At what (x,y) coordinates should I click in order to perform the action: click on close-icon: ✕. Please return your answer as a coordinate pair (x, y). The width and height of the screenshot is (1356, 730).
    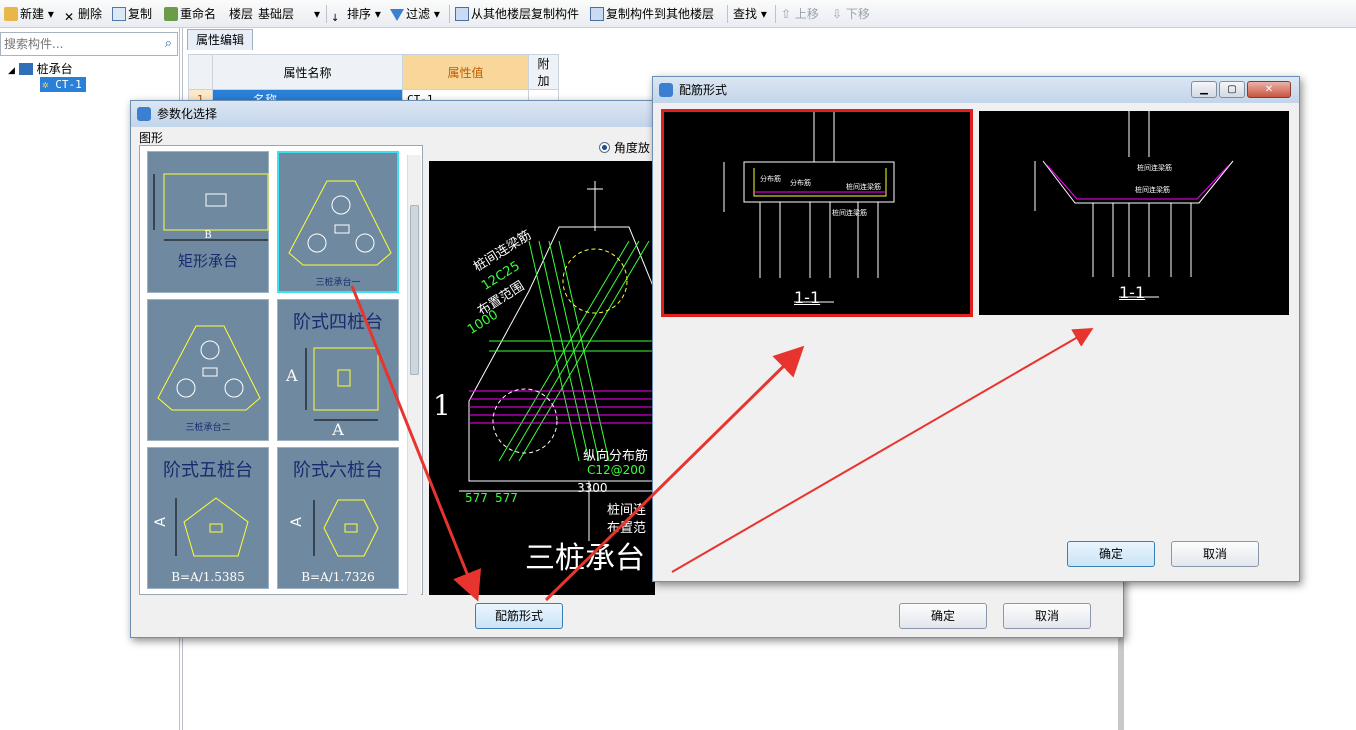
    Looking at the image, I should click on (1269, 89).